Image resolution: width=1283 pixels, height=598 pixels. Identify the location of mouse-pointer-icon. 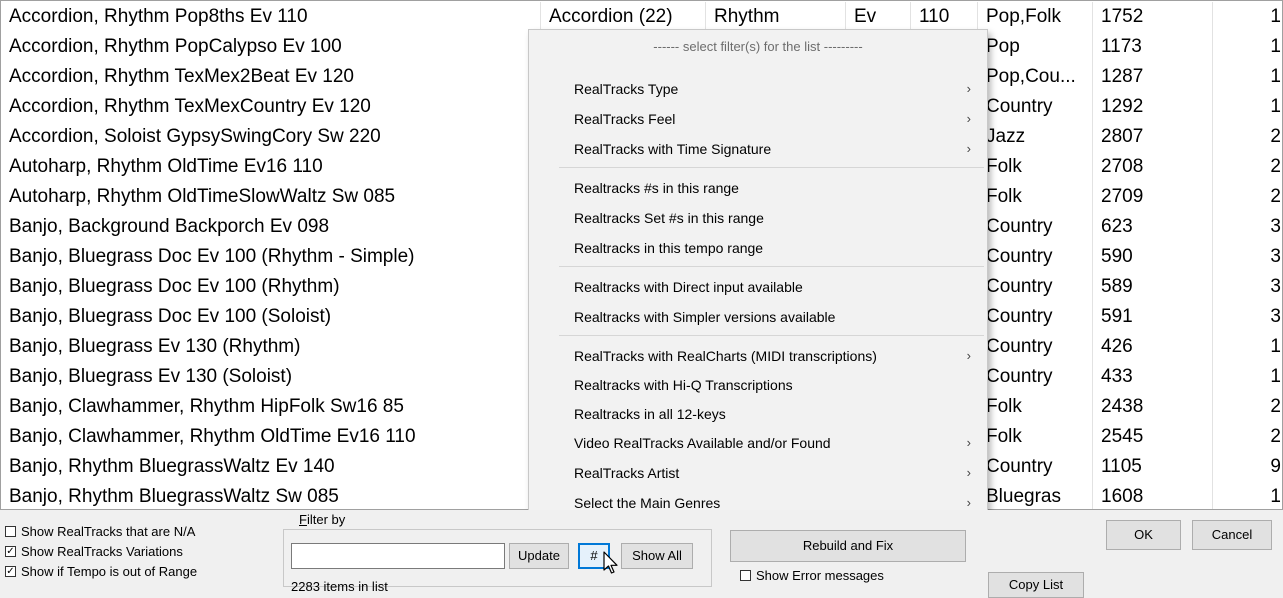
(610, 562).